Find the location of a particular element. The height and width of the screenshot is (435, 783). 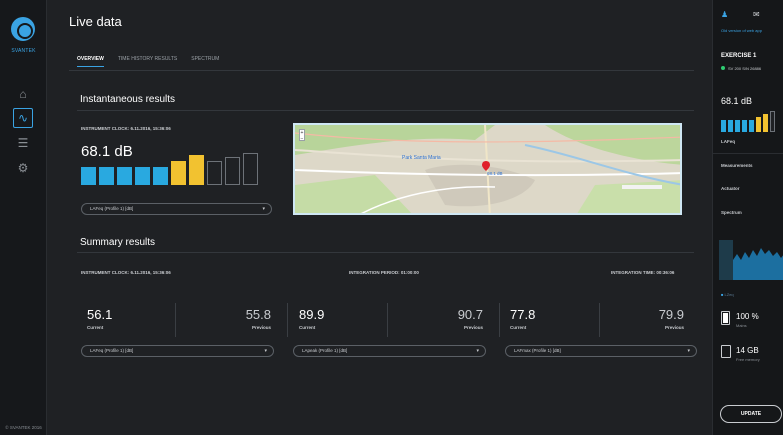

settings-icon: ⚙ is located at coordinates (23, 168).